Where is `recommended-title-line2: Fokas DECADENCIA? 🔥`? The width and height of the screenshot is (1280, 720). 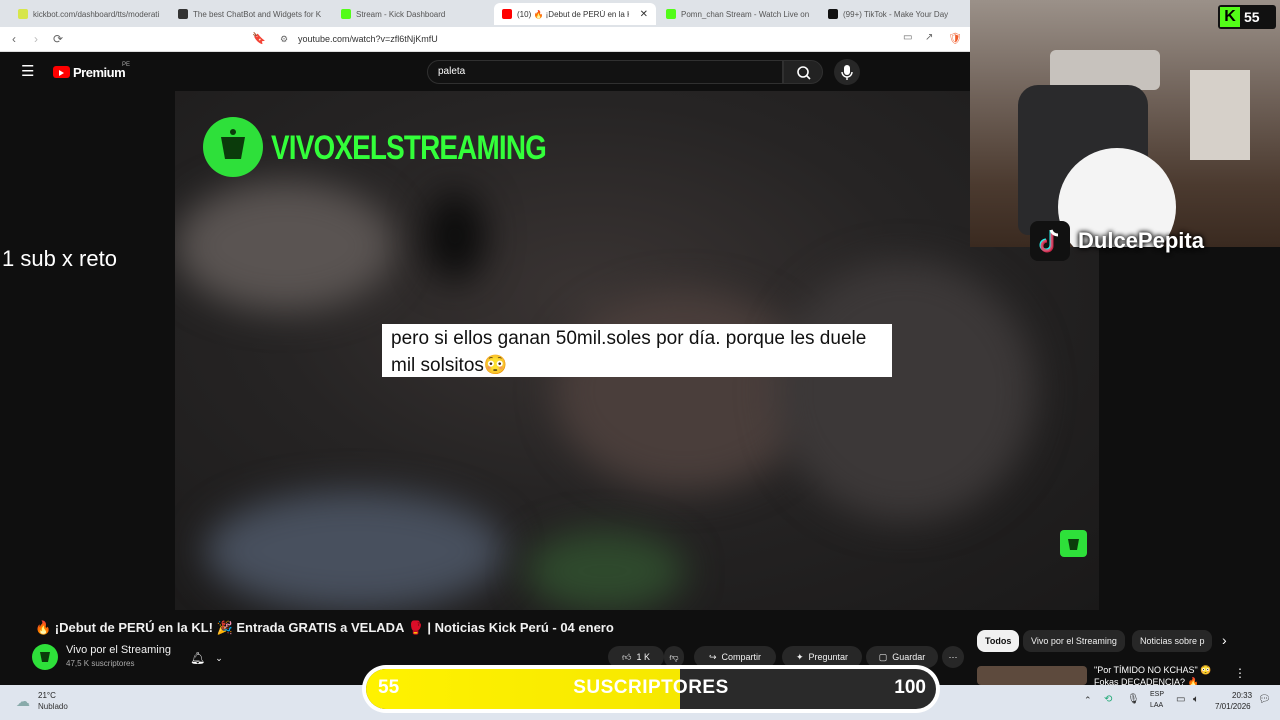 recommended-title-line2: Fokas DECADENCIA? 🔥 is located at coordinates (1164, 681).